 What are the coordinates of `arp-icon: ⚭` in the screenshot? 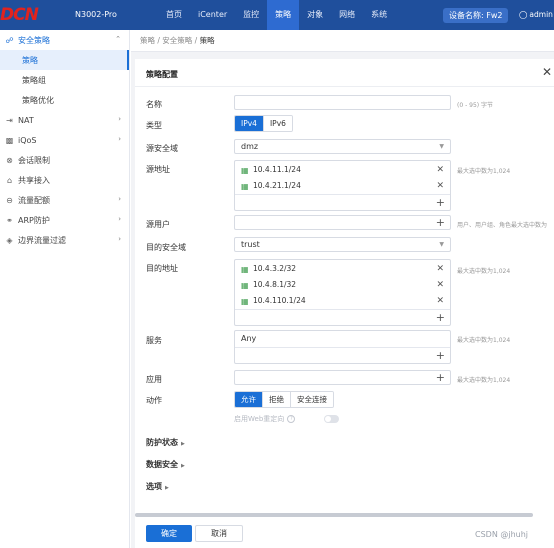 It's located at (9, 220).